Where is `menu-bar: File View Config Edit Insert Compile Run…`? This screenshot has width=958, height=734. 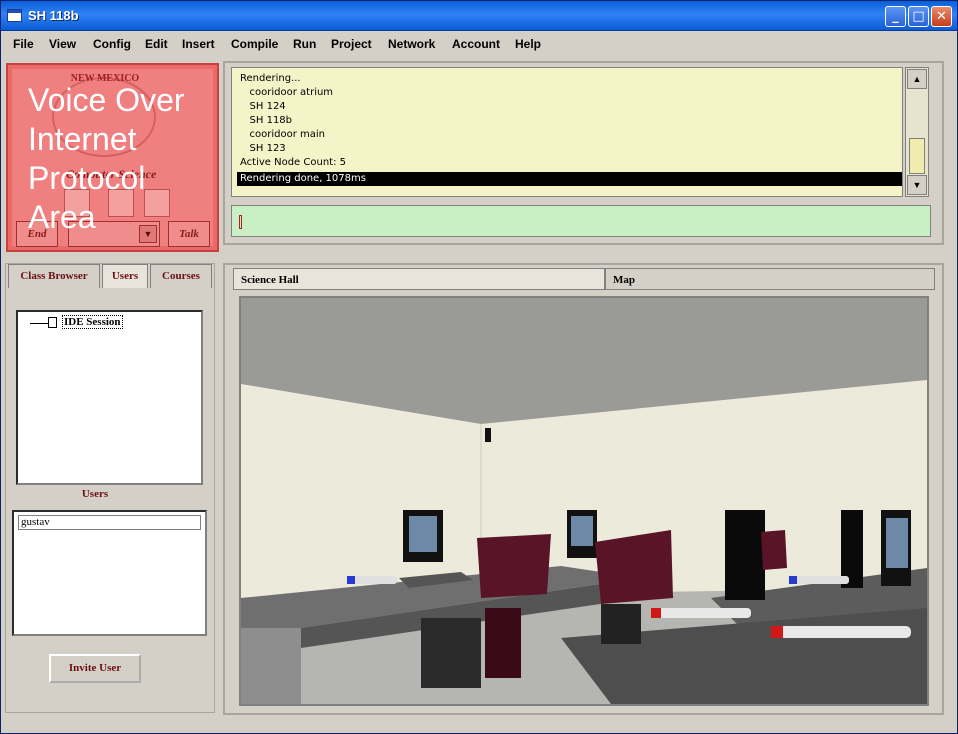
menu-bar: File View Config Edit Insert Compile Run… is located at coordinates (479, 44).